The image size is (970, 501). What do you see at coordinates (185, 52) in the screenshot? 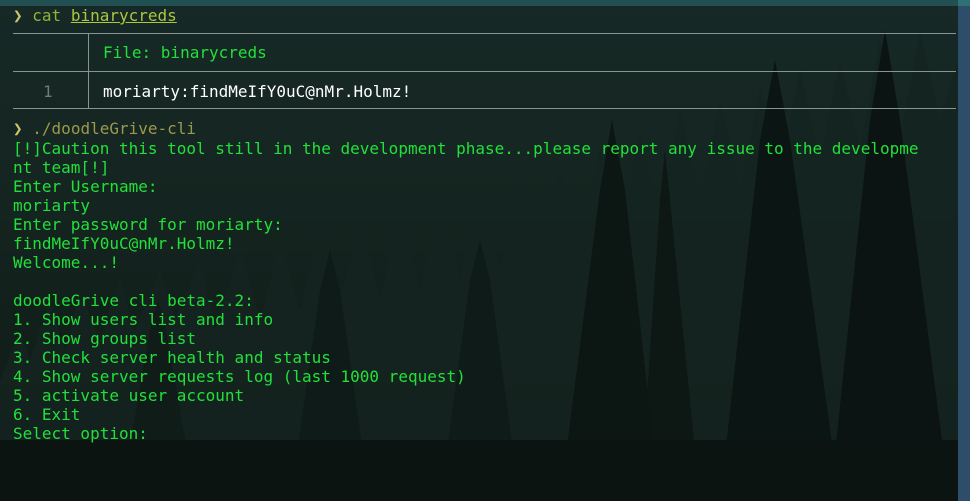
I see `file-viewer-header: File: binarycreds` at bounding box center [185, 52].